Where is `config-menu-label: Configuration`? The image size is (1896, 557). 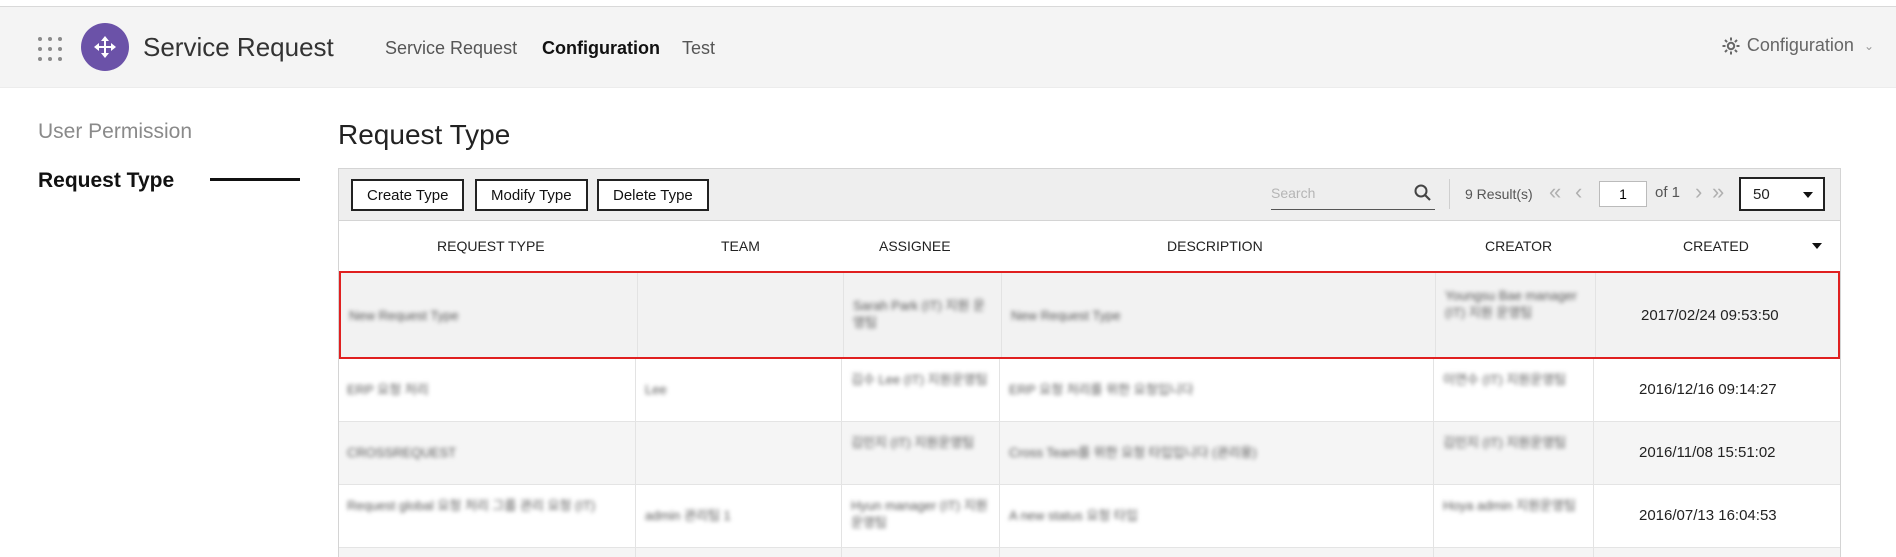 config-menu-label: Configuration is located at coordinates (1800, 45).